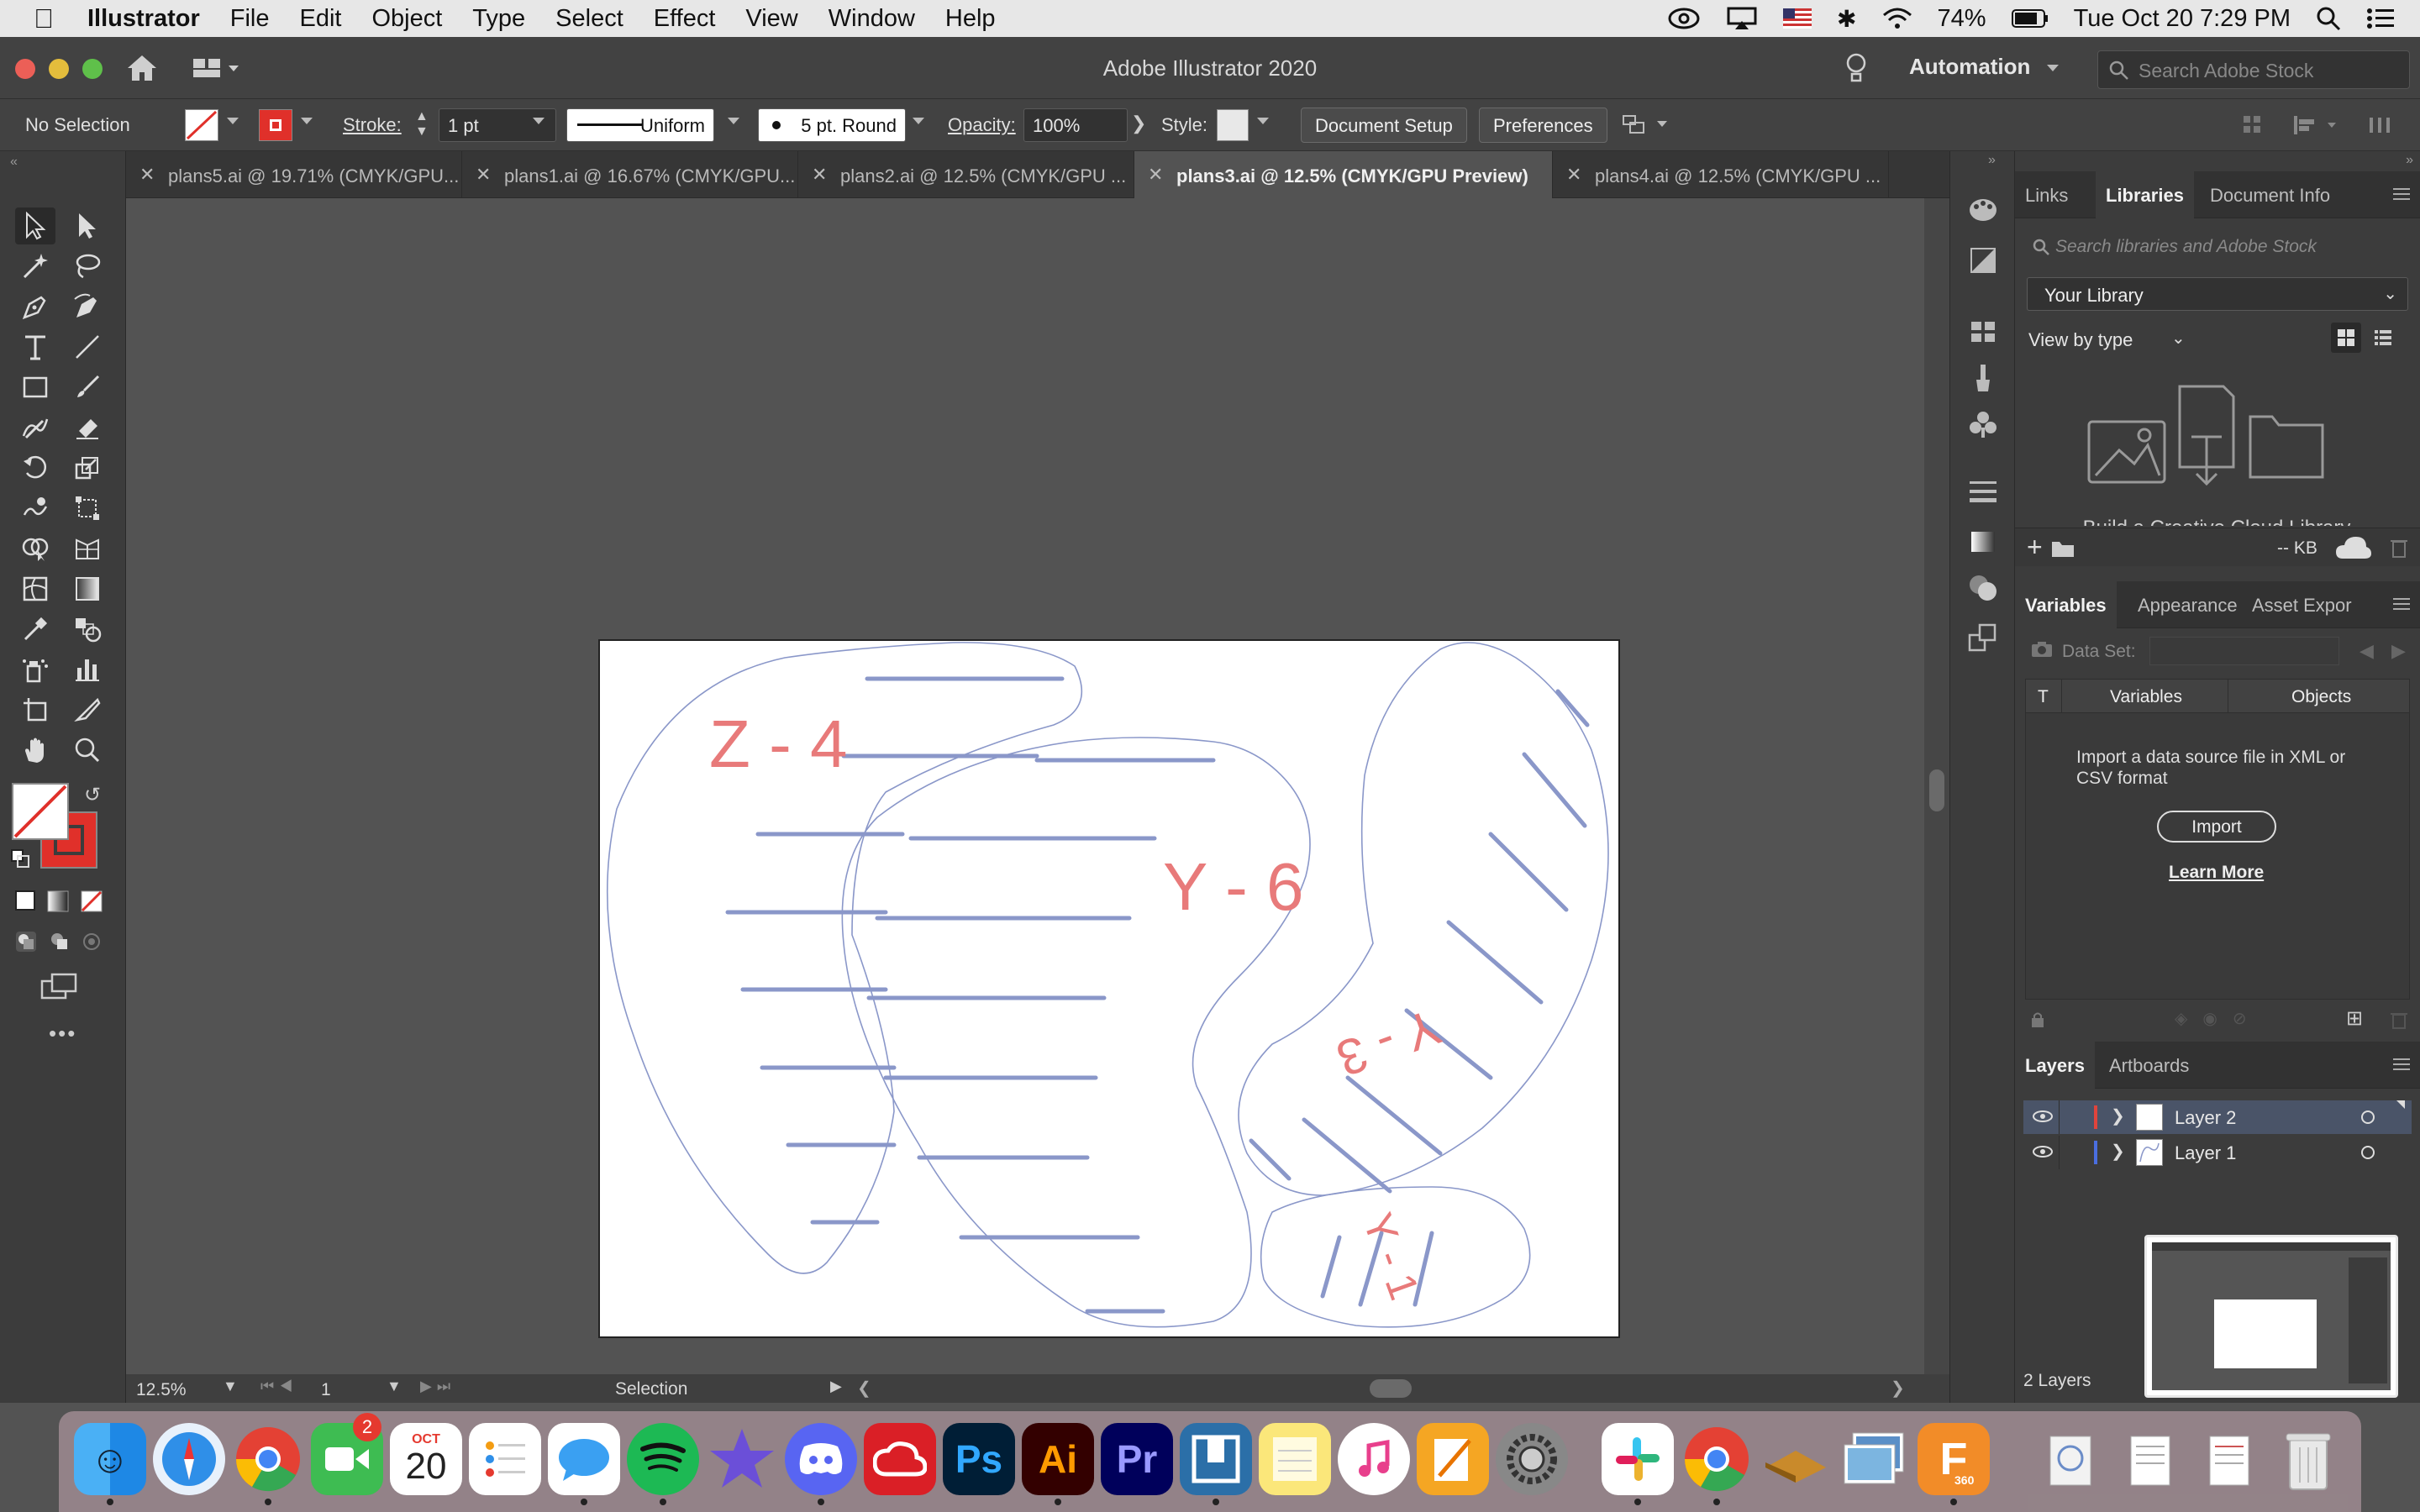 This screenshot has height=1512, width=2420. Describe the element at coordinates (2217, 294) in the screenshot. I see `library-select: Your Library ⌄` at that location.